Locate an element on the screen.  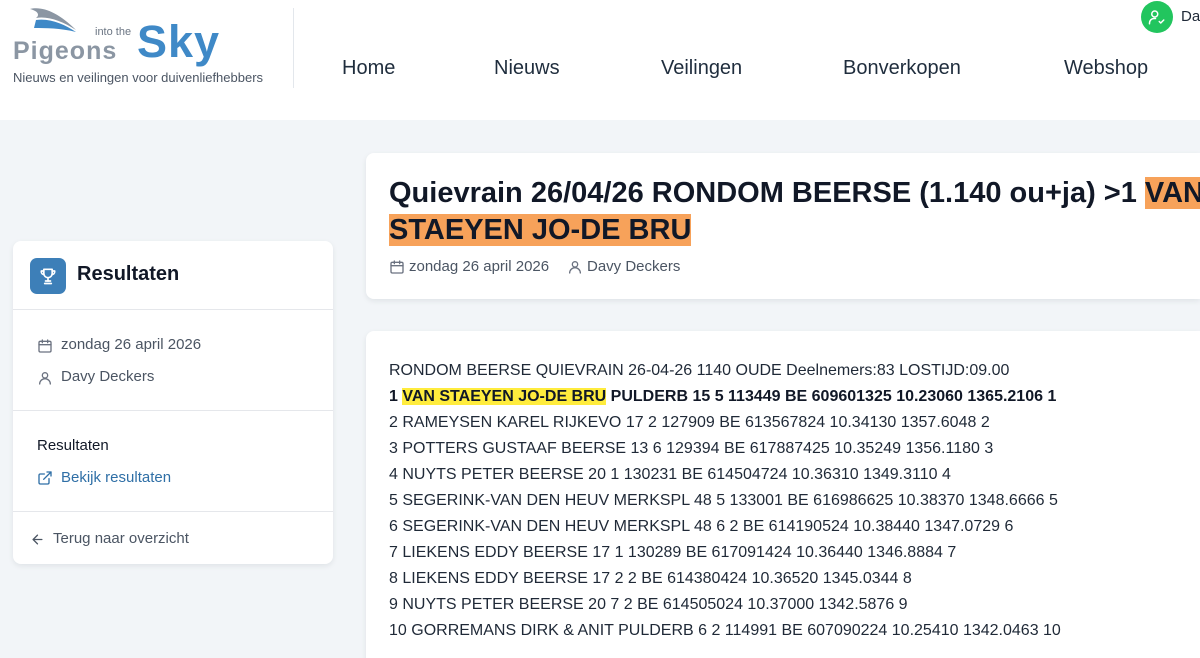
sidebar-date-text: zondag 26 april 2026 is located at coordinates (131, 344).